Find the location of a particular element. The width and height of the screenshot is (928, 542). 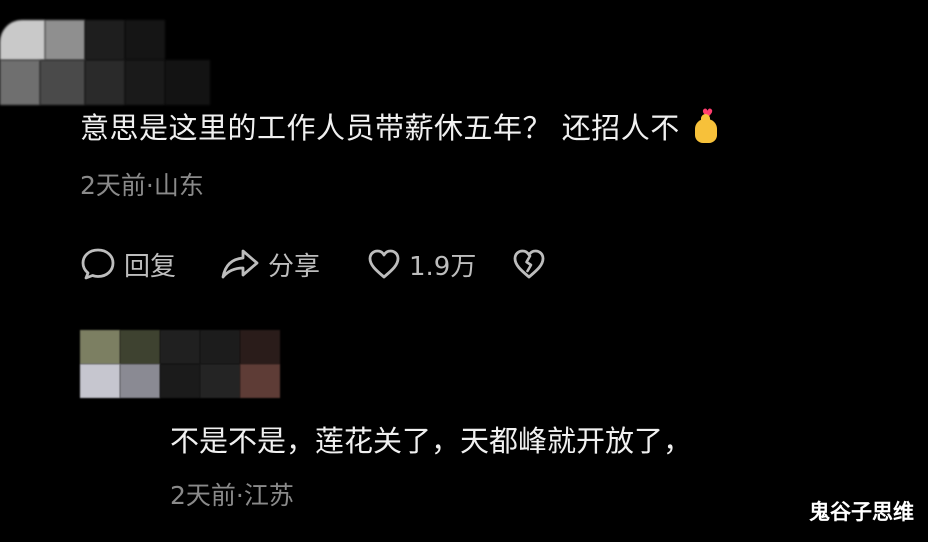

comment-text: 意思是这里的工作人员带薪休五年？ 还招人不 ♥ is located at coordinates (400, 126).